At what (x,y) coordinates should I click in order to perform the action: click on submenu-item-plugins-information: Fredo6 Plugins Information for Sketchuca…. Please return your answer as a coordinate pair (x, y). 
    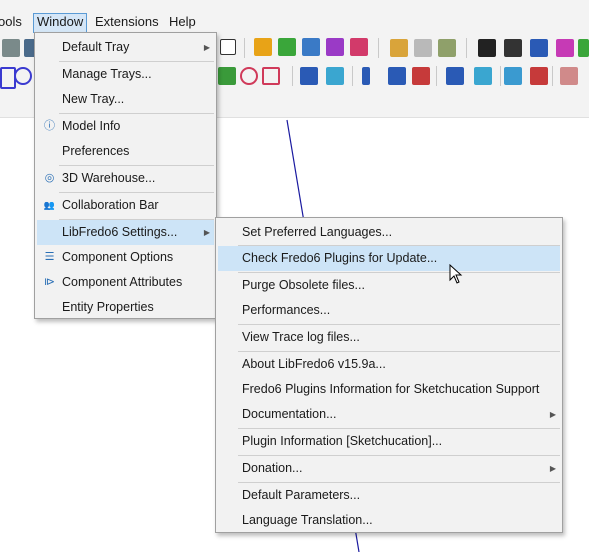
    Looking at the image, I should click on (389, 389).